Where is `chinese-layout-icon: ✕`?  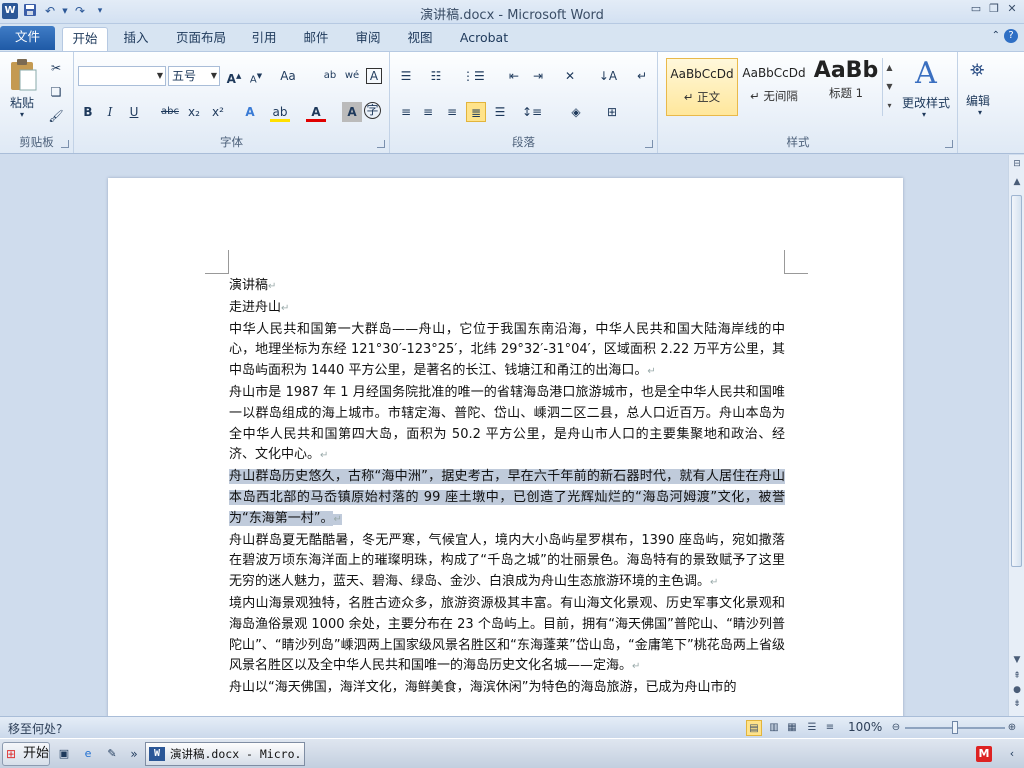
chinese-layout-icon: ✕ is located at coordinates (570, 76).